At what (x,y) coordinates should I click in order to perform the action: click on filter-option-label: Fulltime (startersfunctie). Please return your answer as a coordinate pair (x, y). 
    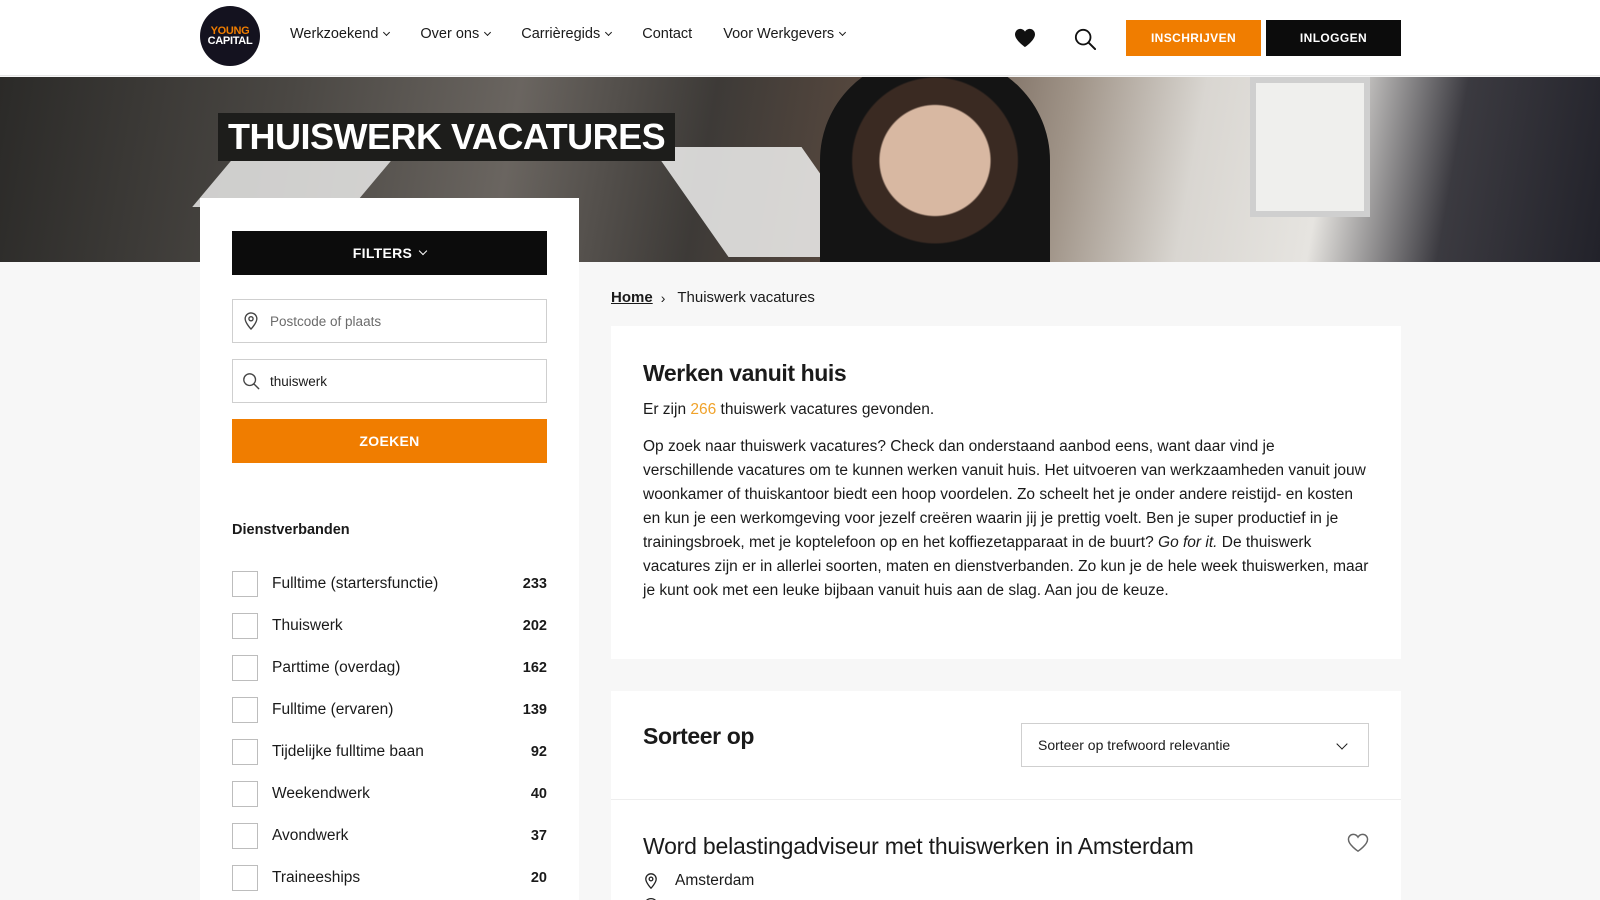
    Looking at the image, I should click on (355, 583).